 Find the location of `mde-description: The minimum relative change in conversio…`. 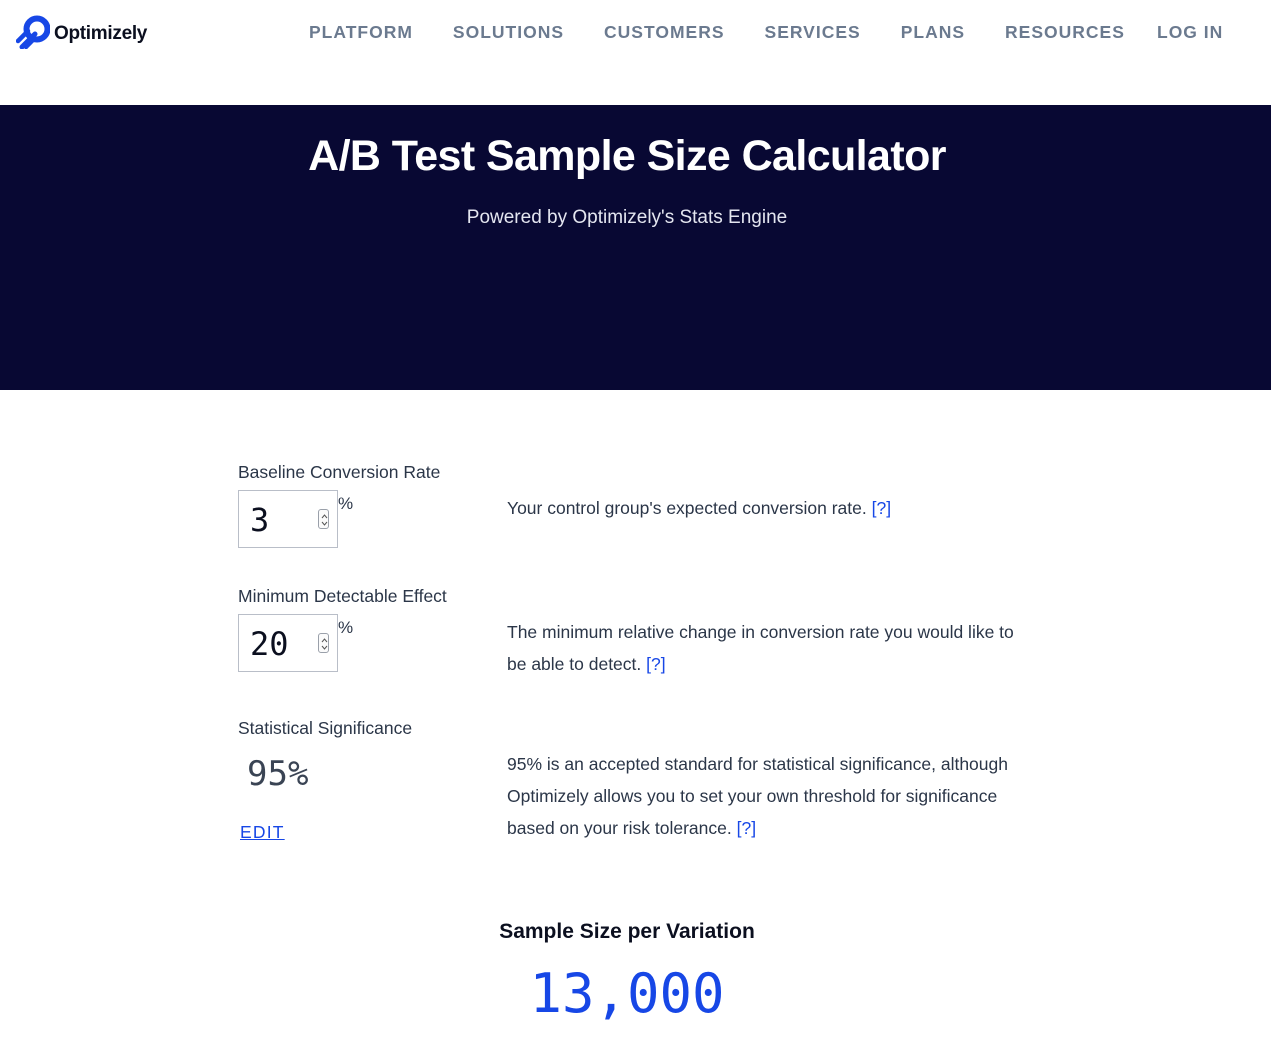

mde-description: The minimum relative change in conversio… is located at coordinates (767, 648).